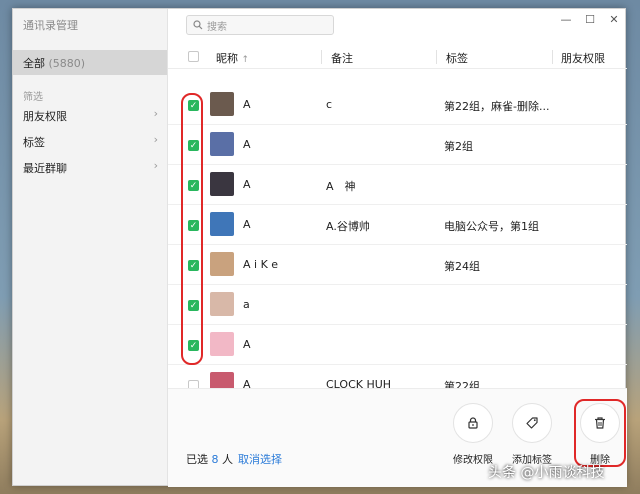  What do you see at coordinates (397, 345) in the screenshot?
I see `table-row: ✓ A` at bounding box center [397, 345].